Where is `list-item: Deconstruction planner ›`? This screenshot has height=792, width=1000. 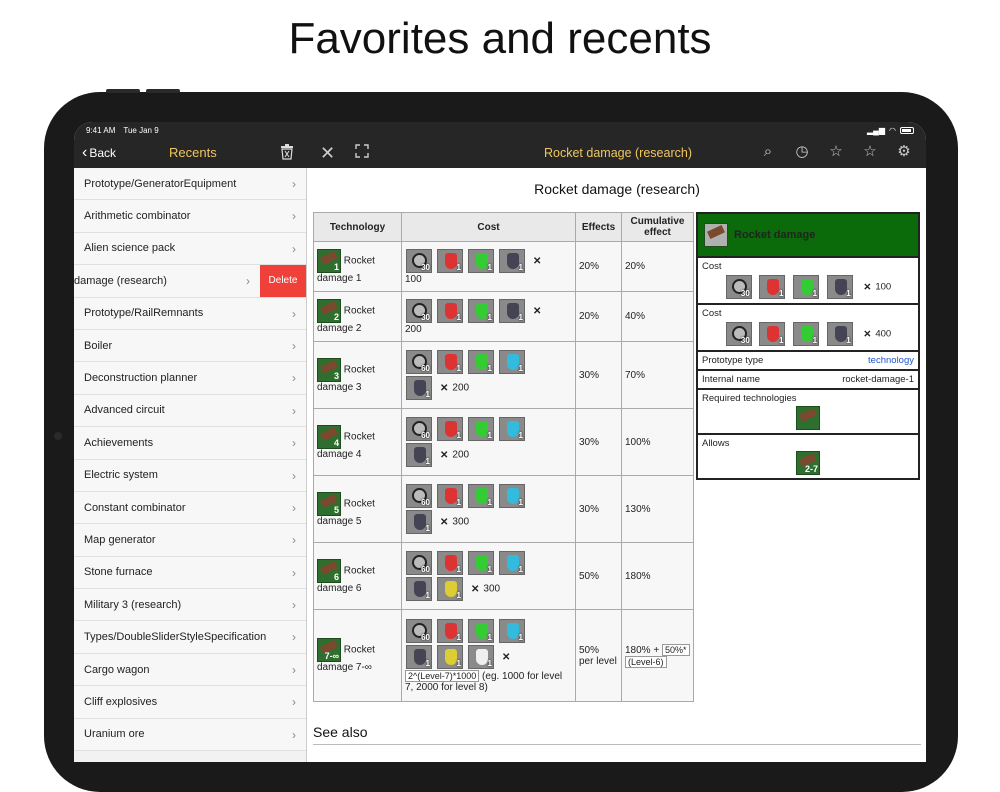 list-item: Deconstruction planner › is located at coordinates (190, 378).